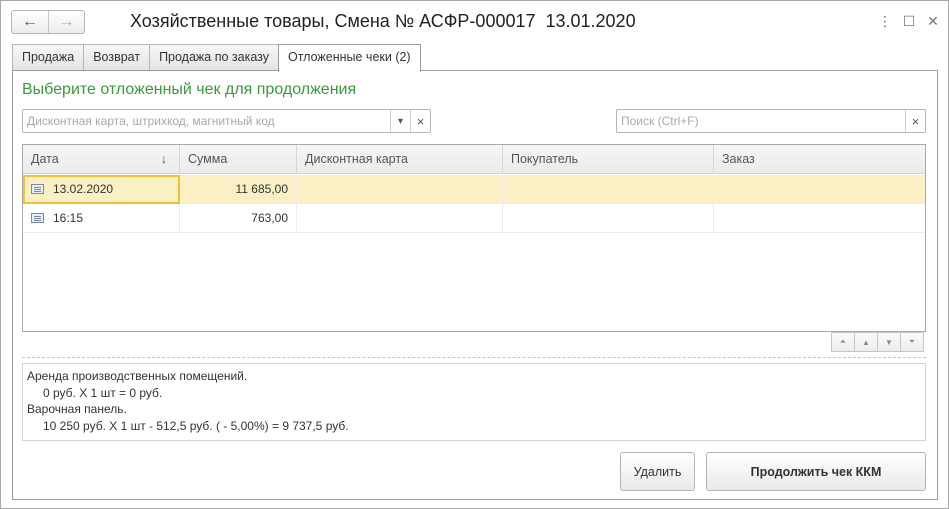 The height and width of the screenshot is (509, 949). I want to click on scroll-up-icon: ▲, so click(866, 342).